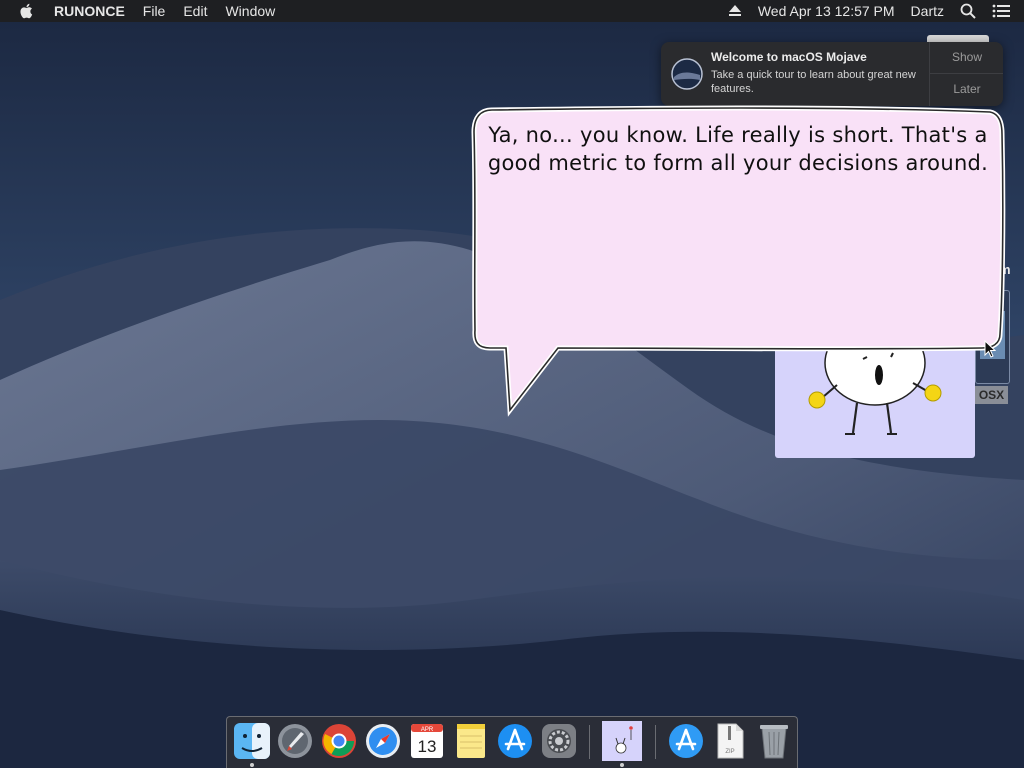  What do you see at coordinates (559, 741) in the screenshot?
I see `system-preferences-icon` at bounding box center [559, 741].